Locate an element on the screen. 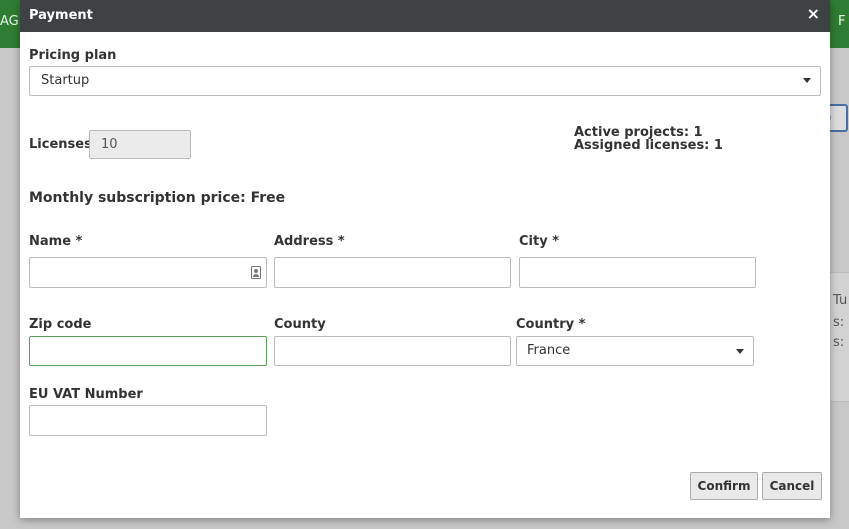  licenses-label: Licenses: is located at coordinates (63, 144).